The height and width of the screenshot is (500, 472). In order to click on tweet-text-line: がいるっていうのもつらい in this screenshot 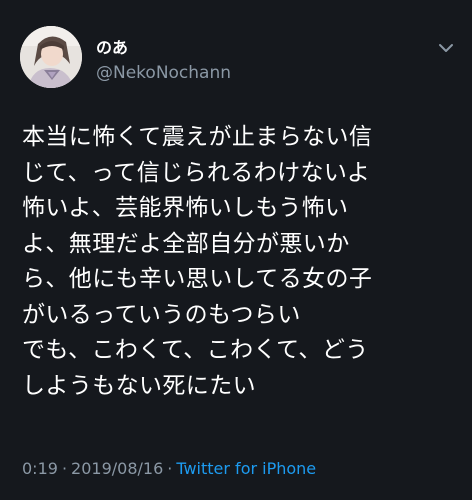, I will do `click(161, 314)`.